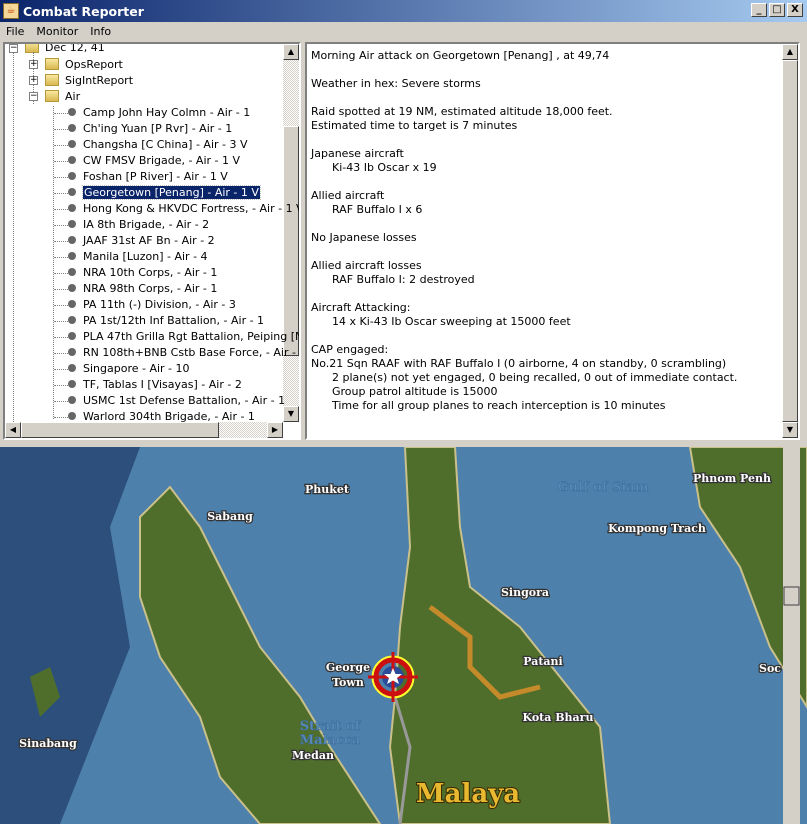  I want to click on tree-item: RN 108th+BNB Cstb Base Force, - Air - 1, so click(183, 353).